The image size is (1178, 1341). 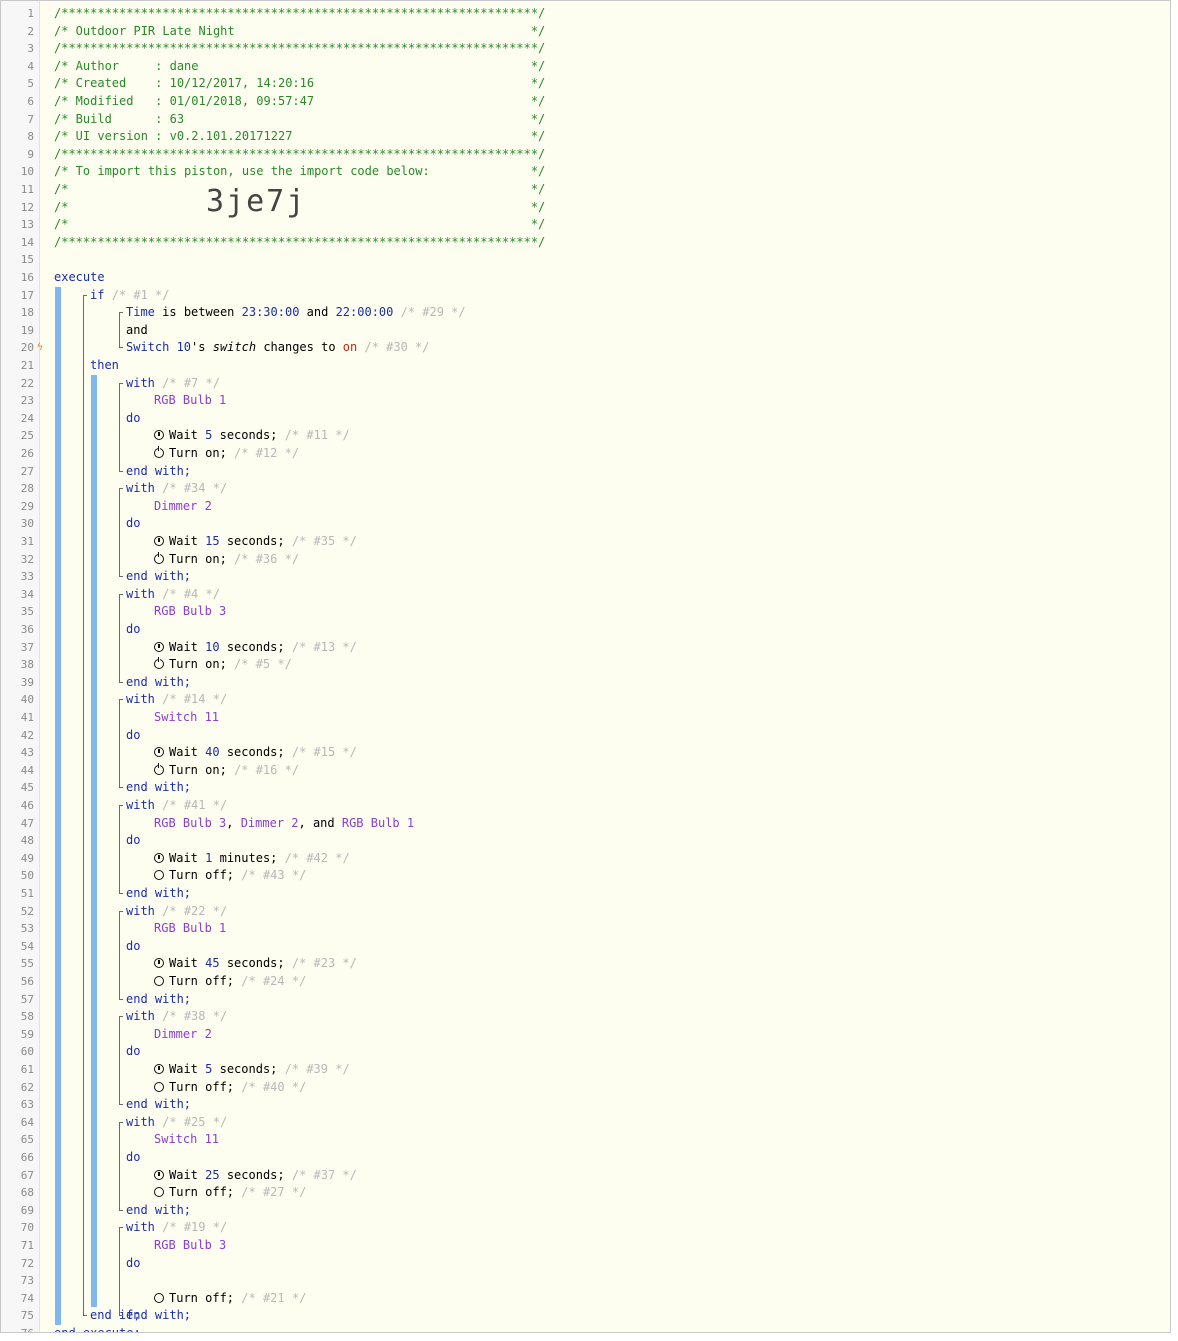 What do you see at coordinates (30, 84) in the screenshot?
I see `line-number: 5` at bounding box center [30, 84].